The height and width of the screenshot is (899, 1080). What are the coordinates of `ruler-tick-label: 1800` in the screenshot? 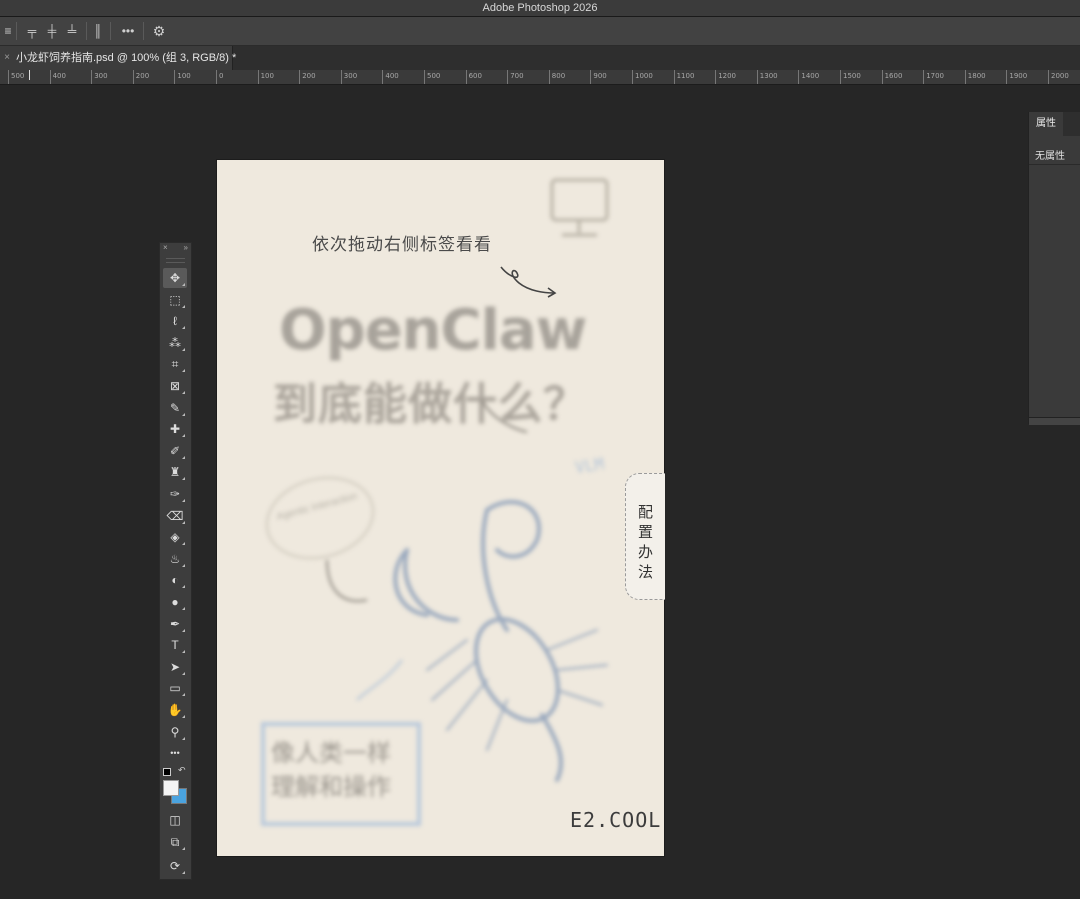 It's located at (975, 77).